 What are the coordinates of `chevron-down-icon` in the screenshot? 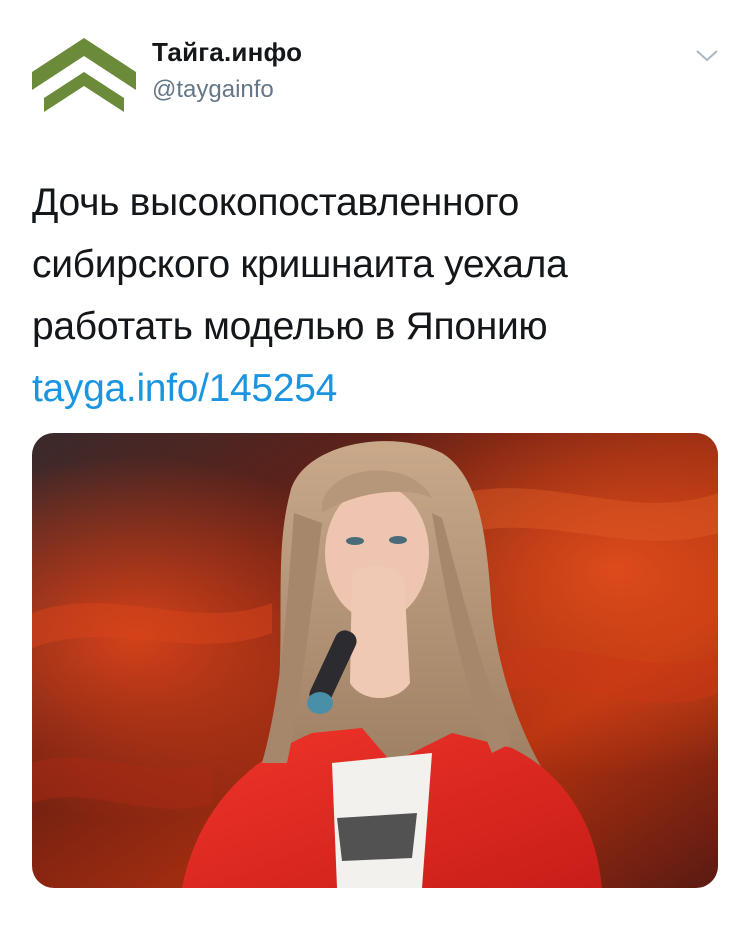 It's located at (707, 56).